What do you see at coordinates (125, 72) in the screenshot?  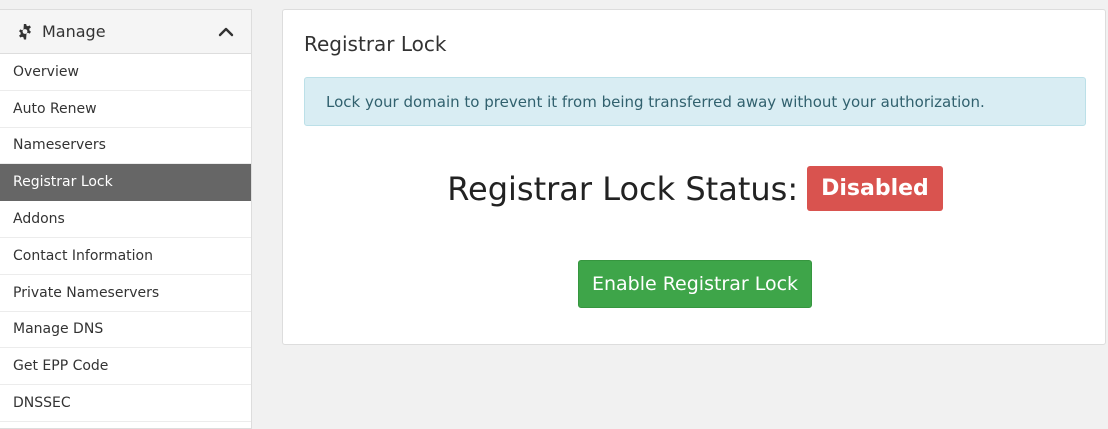 I see `sidebar-item-overview: Overview` at bounding box center [125, 72].